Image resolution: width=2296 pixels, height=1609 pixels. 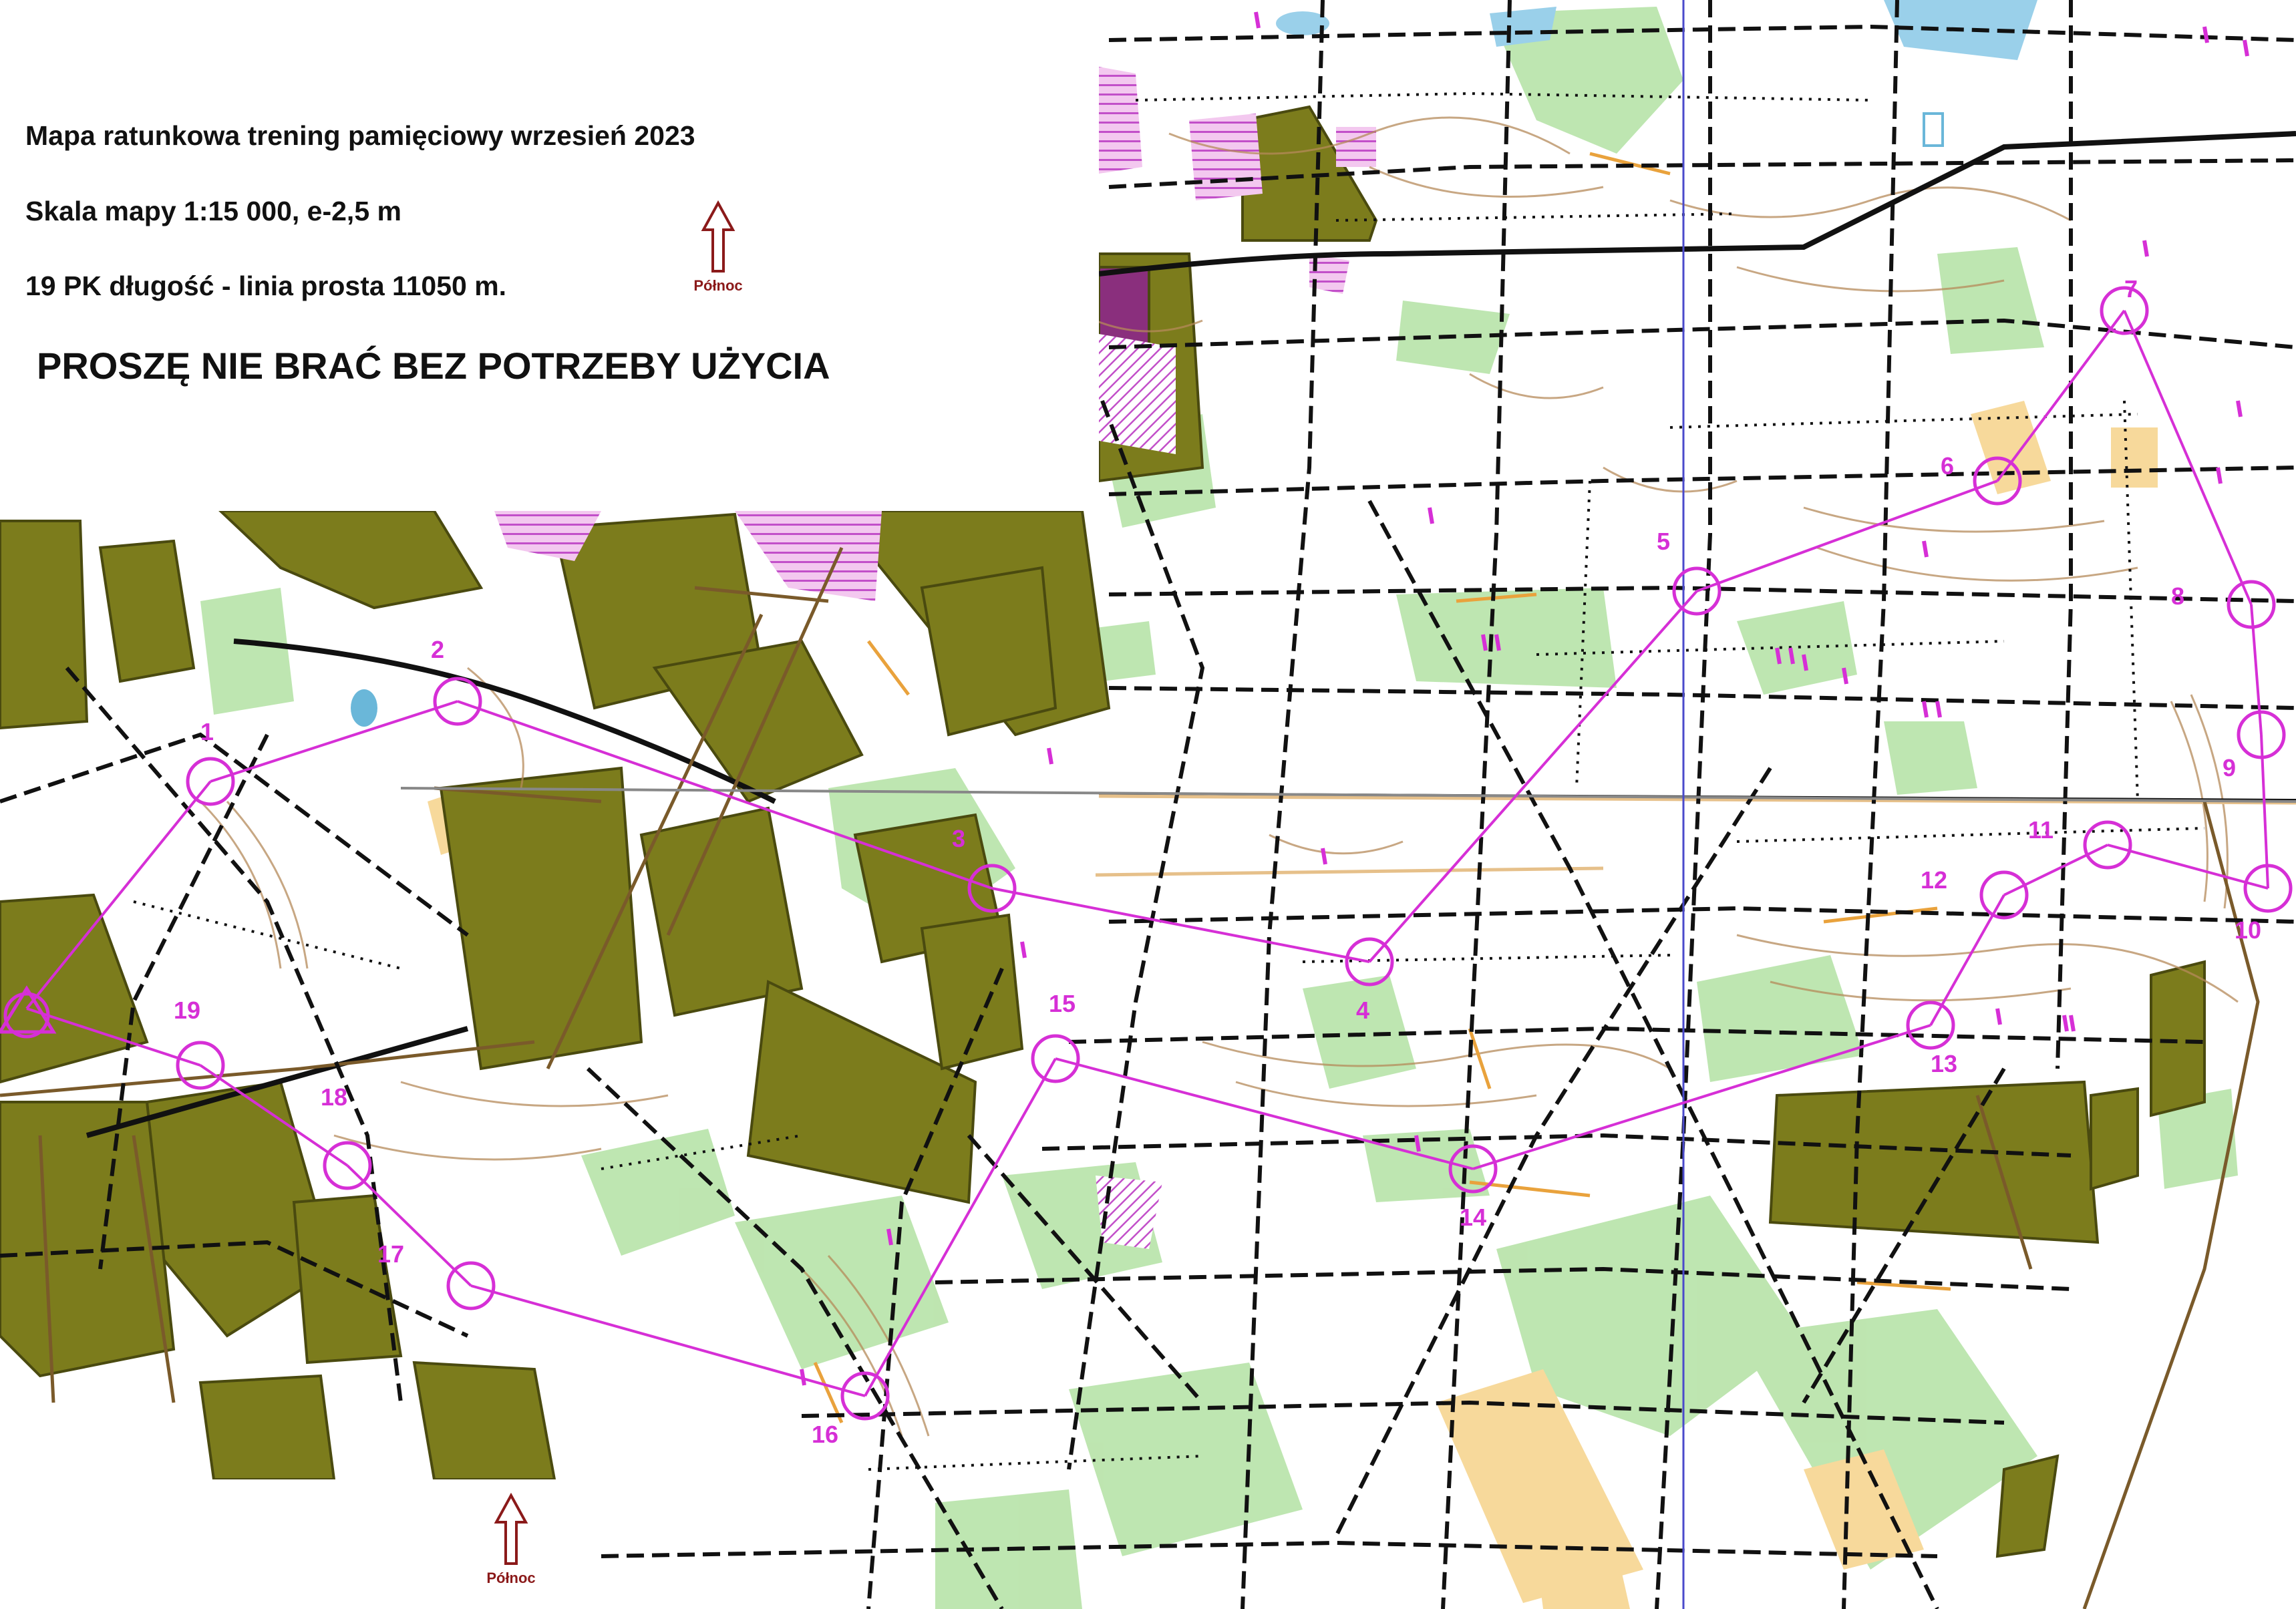 What do you see at coordinates (437, 649) in the screenshot?
I see `control-number: 2` at bounding box center [437, 649].